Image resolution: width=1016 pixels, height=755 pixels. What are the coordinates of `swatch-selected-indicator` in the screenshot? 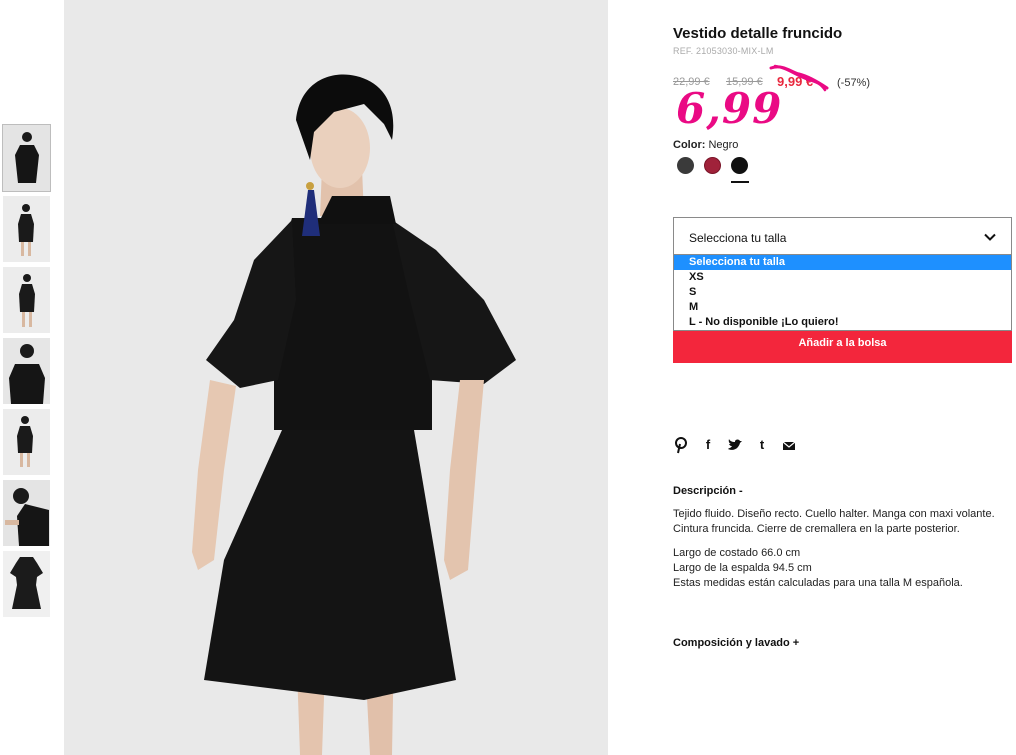 It's located at (740, 182).